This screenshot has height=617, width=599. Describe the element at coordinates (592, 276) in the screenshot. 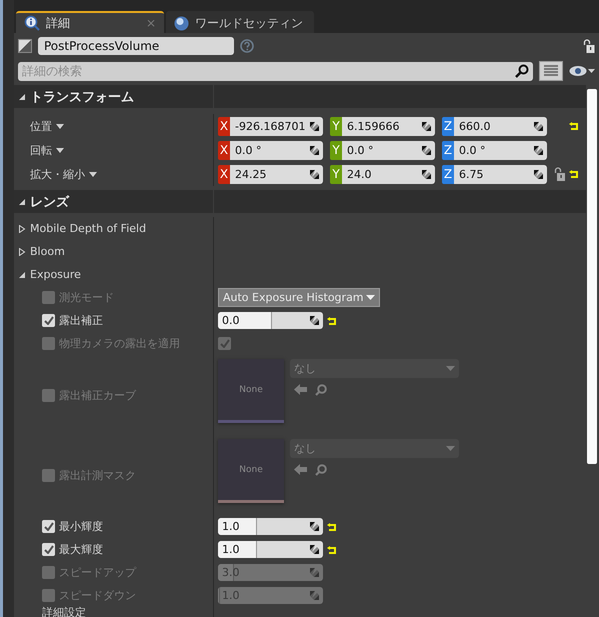

I see `scrollbar` at that location.